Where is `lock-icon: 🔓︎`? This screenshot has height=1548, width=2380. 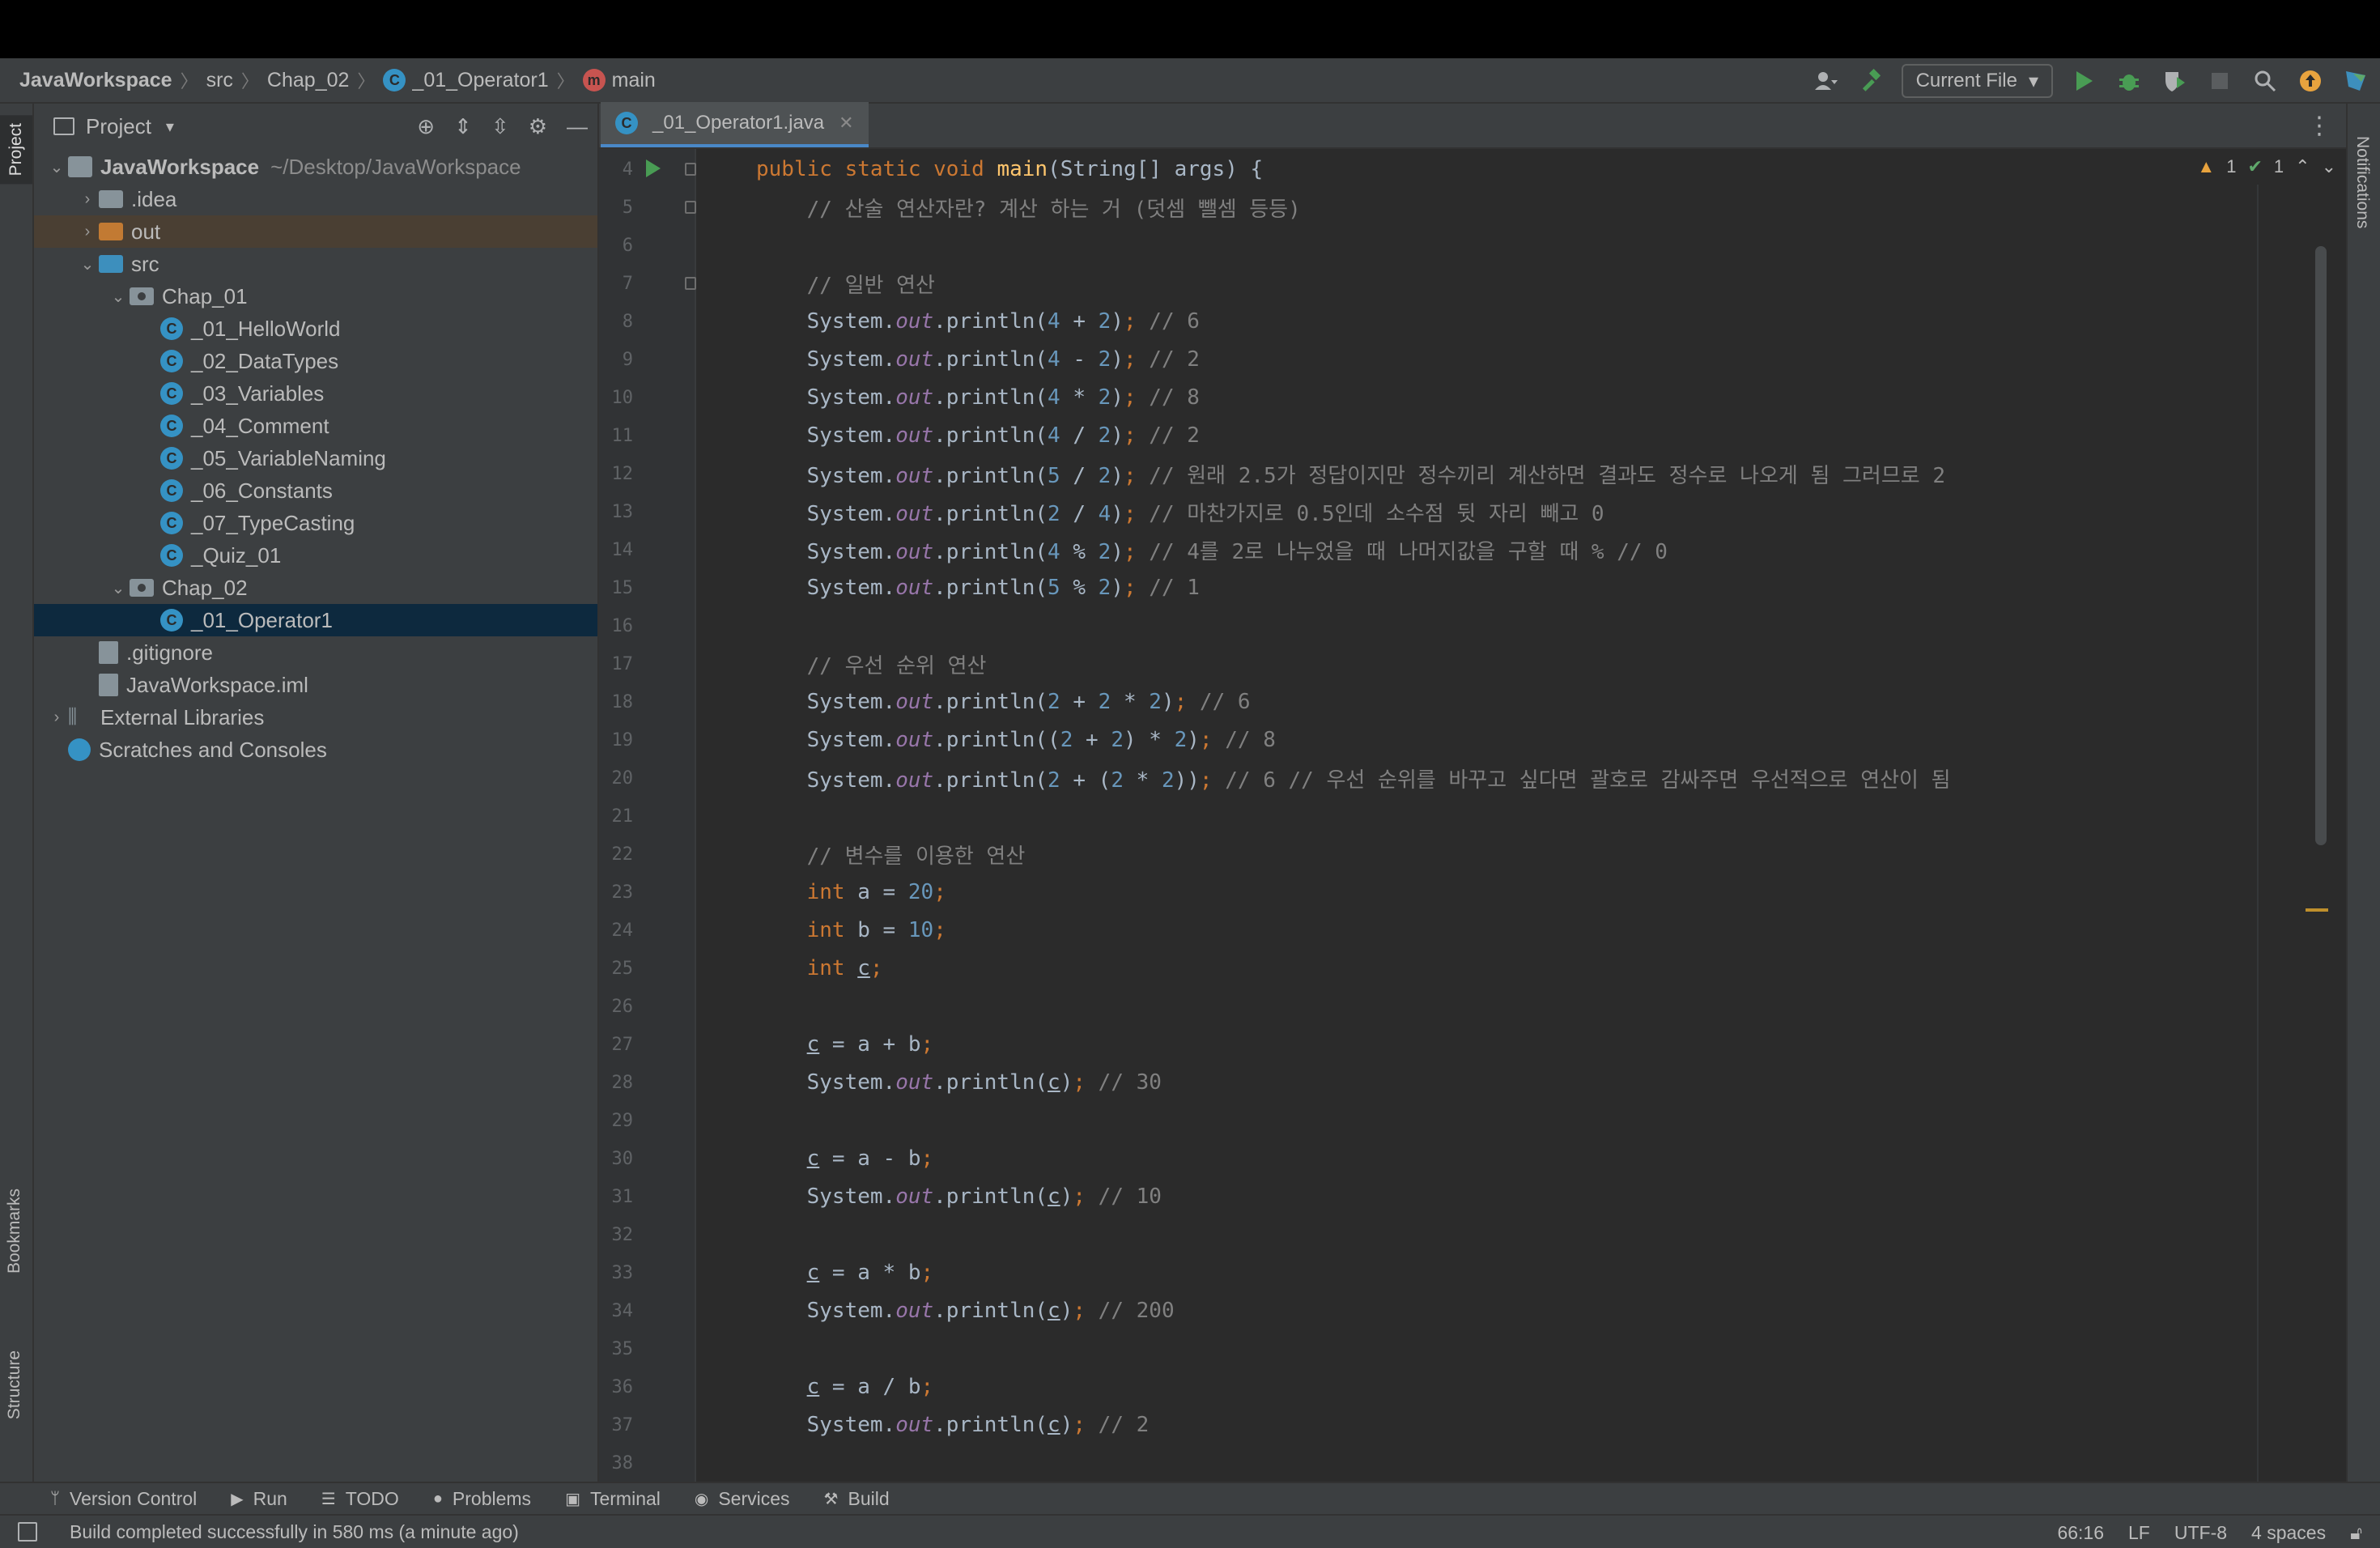 lock-icon: 🔓︎ is located at coordinates (2356, 1533).